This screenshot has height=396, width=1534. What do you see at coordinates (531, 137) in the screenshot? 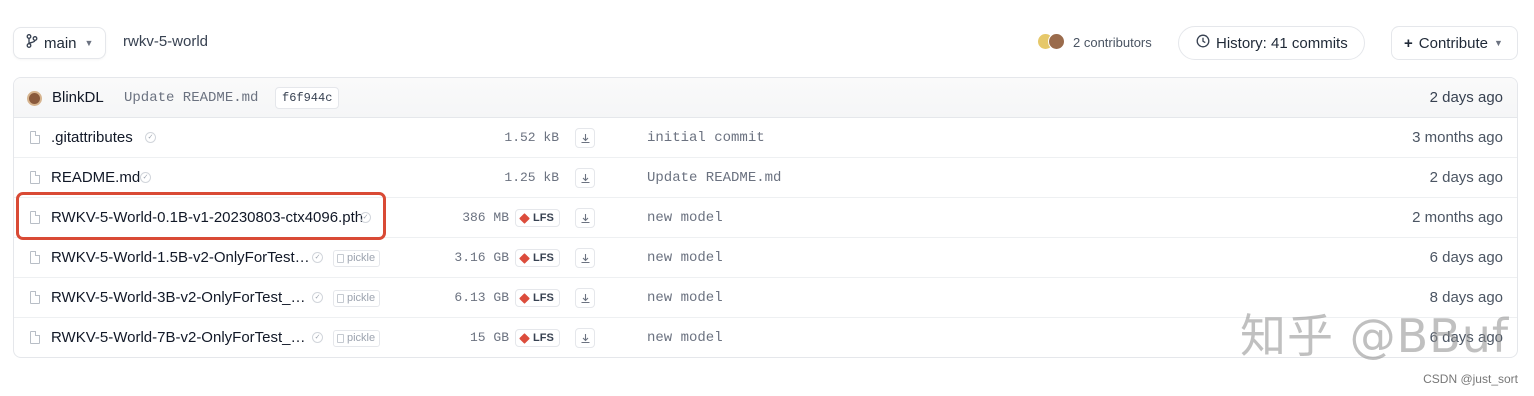
I see `file-size: 1.52 kB` at bounding box center [531, 137].